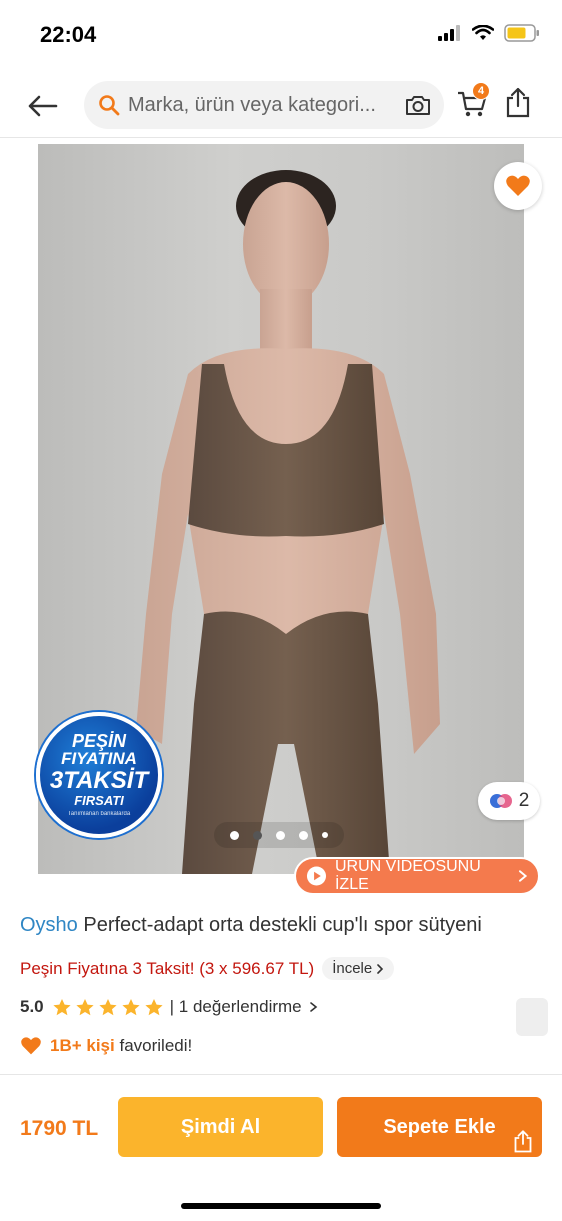 This screenshot has height=1221, width=562. Describe the element at coordinates (235, 1006) in the screenshot. I see `review-count: | 1 değerlendirme` at that location.